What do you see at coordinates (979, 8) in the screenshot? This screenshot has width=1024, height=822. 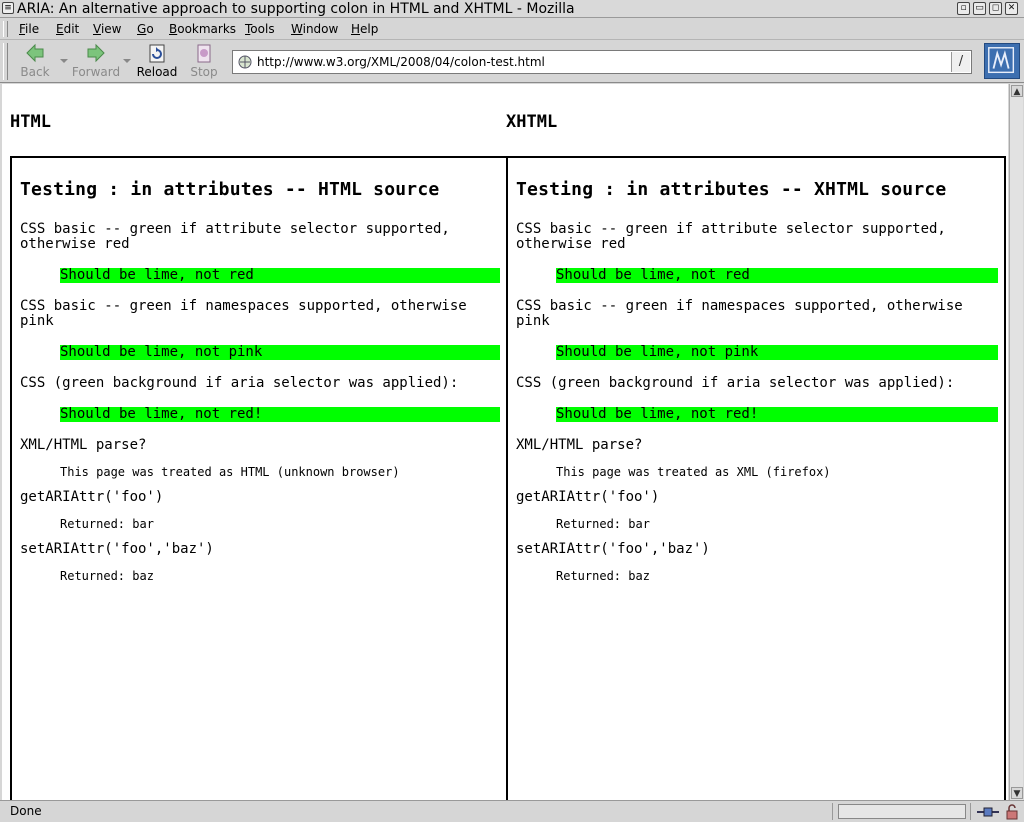 I see `shade-icon: ▭` at bounding box center [979, 8].